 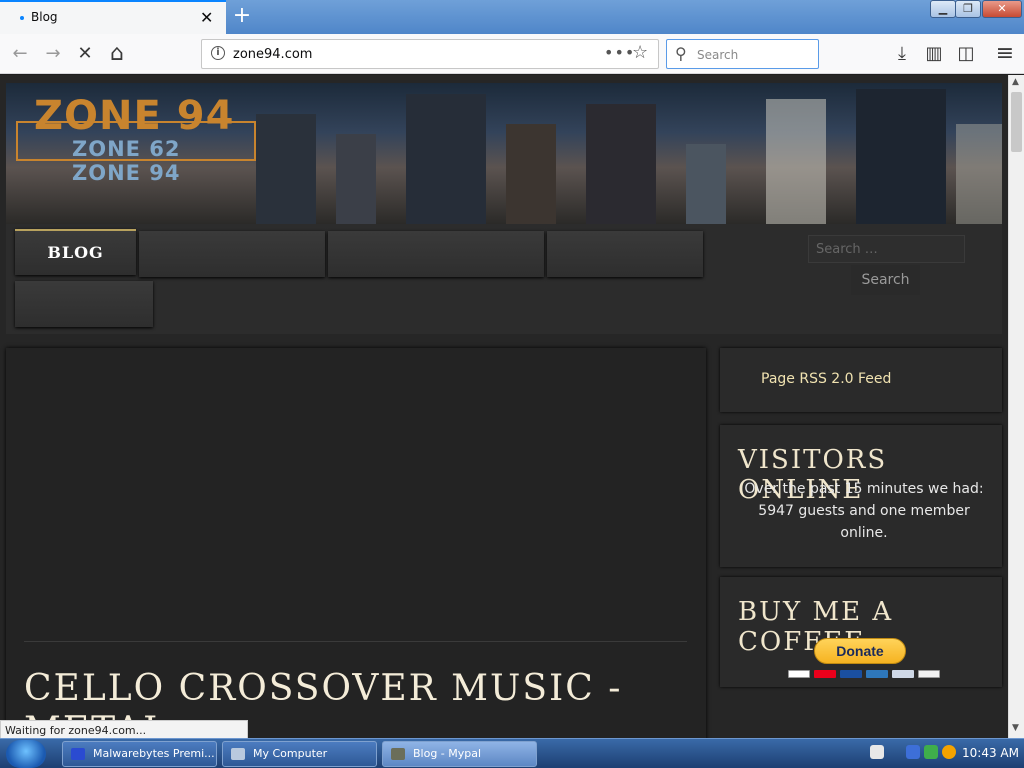 I want to click on computer-icon, so click(x=238, y=754).